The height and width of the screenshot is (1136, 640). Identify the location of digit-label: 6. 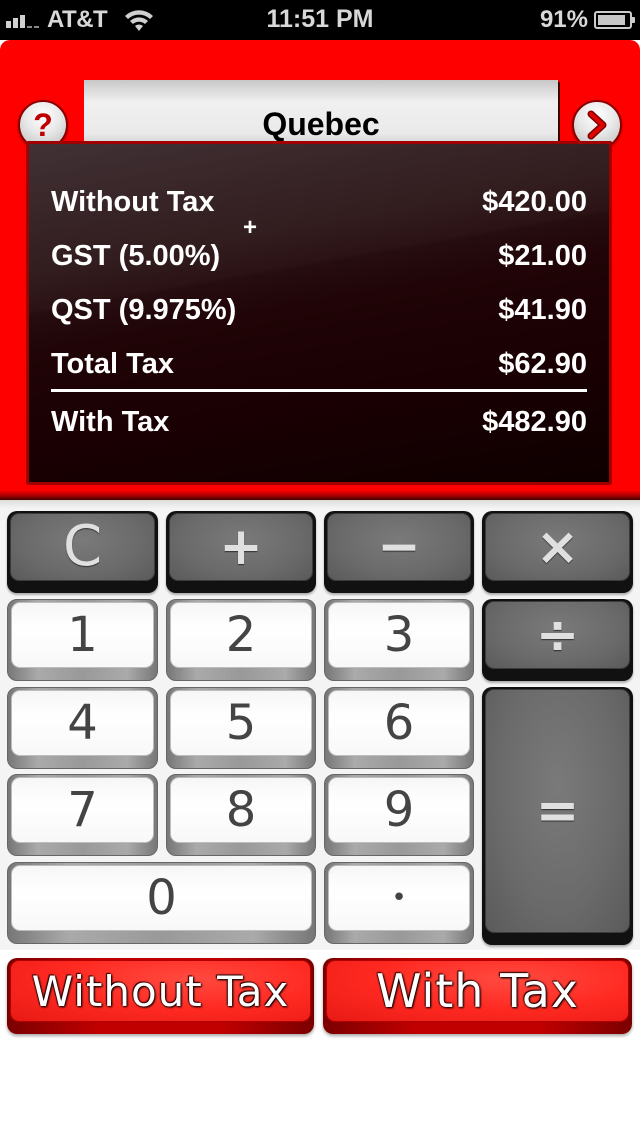
(399, 723).